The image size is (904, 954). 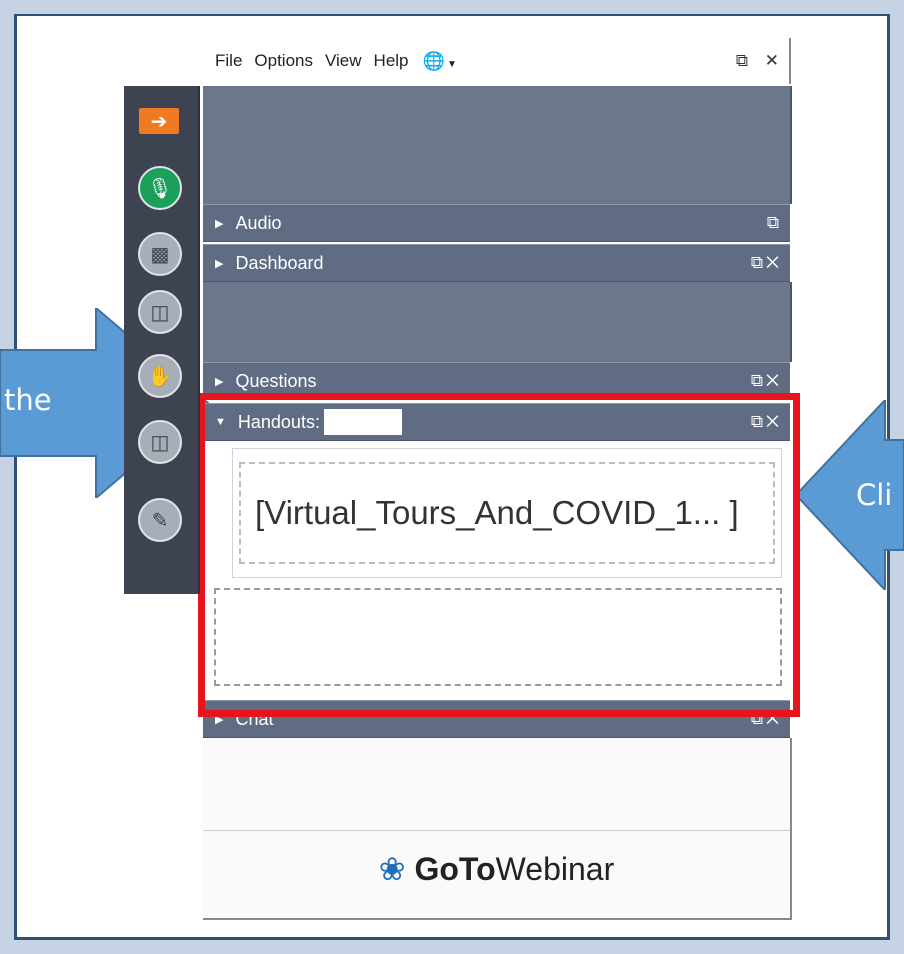 I want to click on viewer-icon: ◫, so click(x=160, y=442).